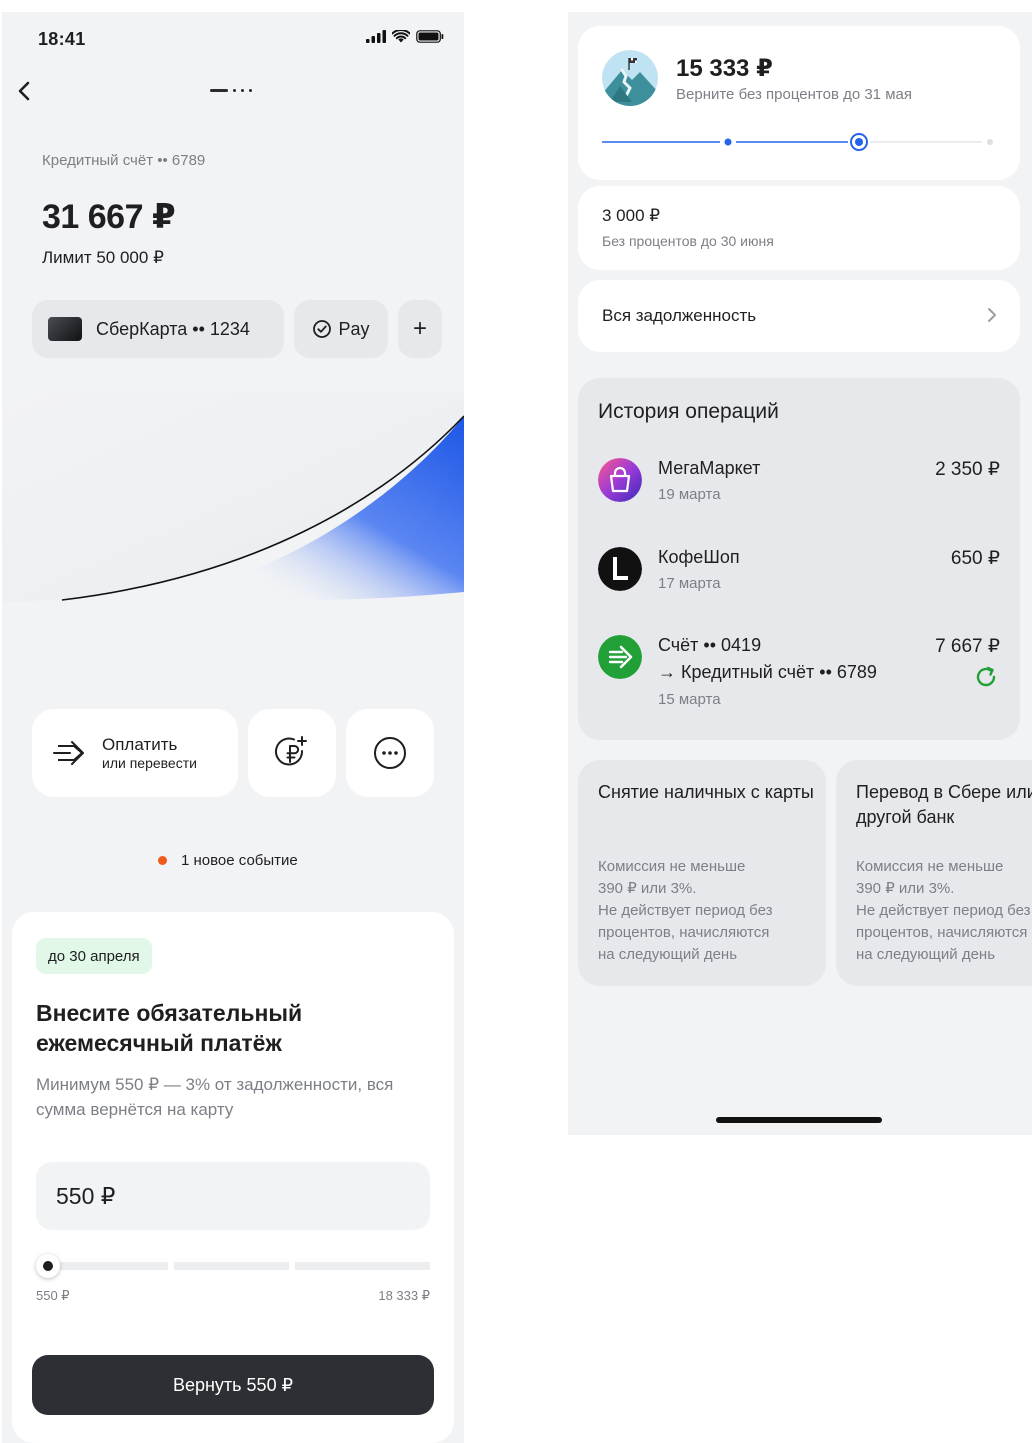  What do you see at coordinates (706, 792) in the screenshot?
I see `info-title: Снятие наличных с карты` at bounding box center [706, 792].